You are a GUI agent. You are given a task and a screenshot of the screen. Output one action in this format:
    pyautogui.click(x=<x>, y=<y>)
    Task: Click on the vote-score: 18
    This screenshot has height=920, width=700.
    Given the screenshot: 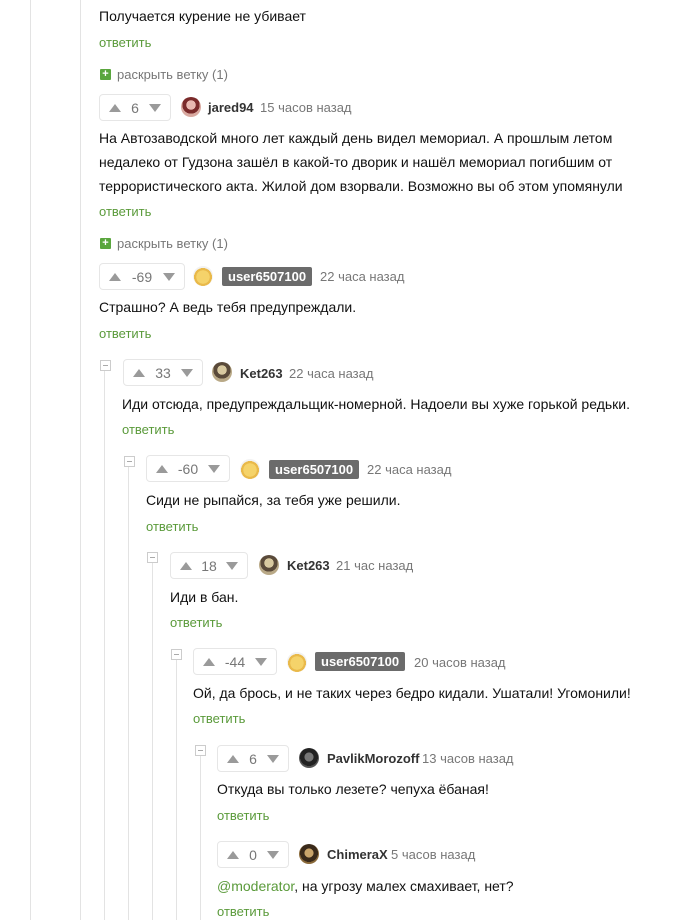 What is the action you would take?
    pyautogui.click(x=209, y=565)
    